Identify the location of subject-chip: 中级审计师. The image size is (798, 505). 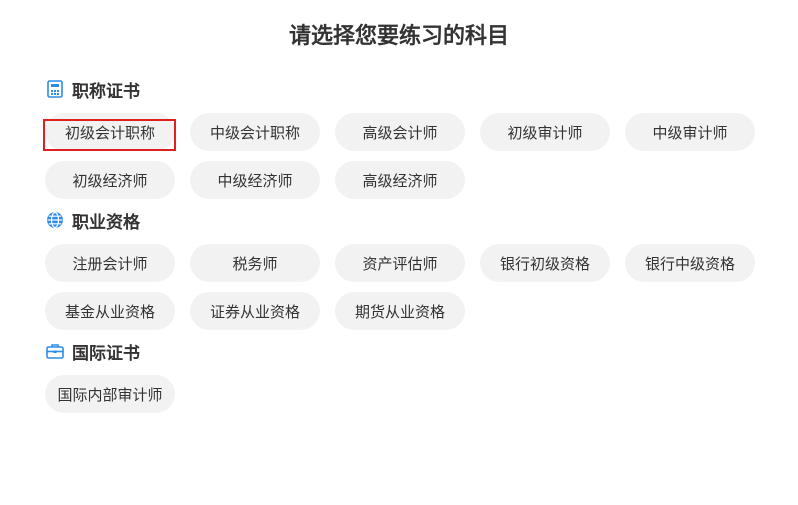
(690, 132).